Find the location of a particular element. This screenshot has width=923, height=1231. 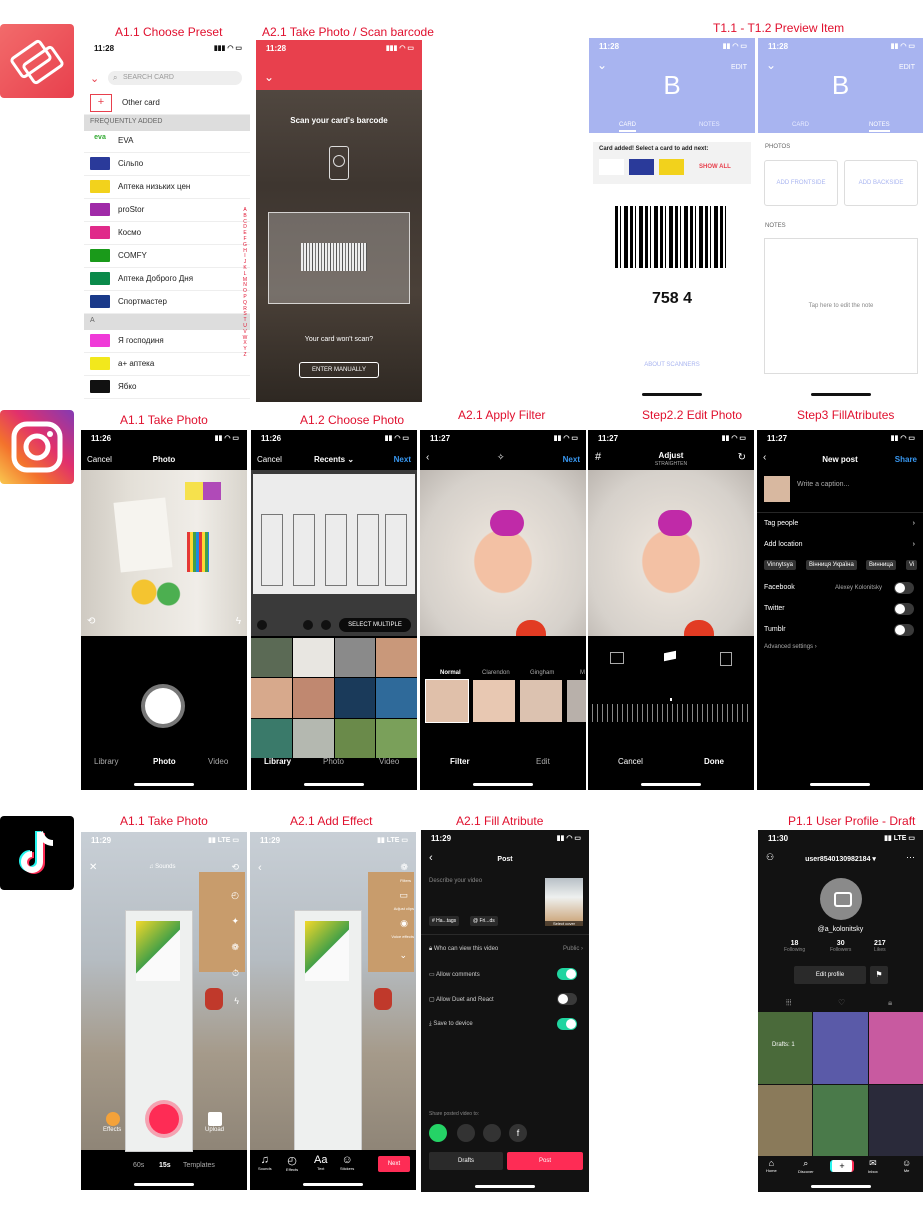

share-button: Share is located at coordinates (906, 459).